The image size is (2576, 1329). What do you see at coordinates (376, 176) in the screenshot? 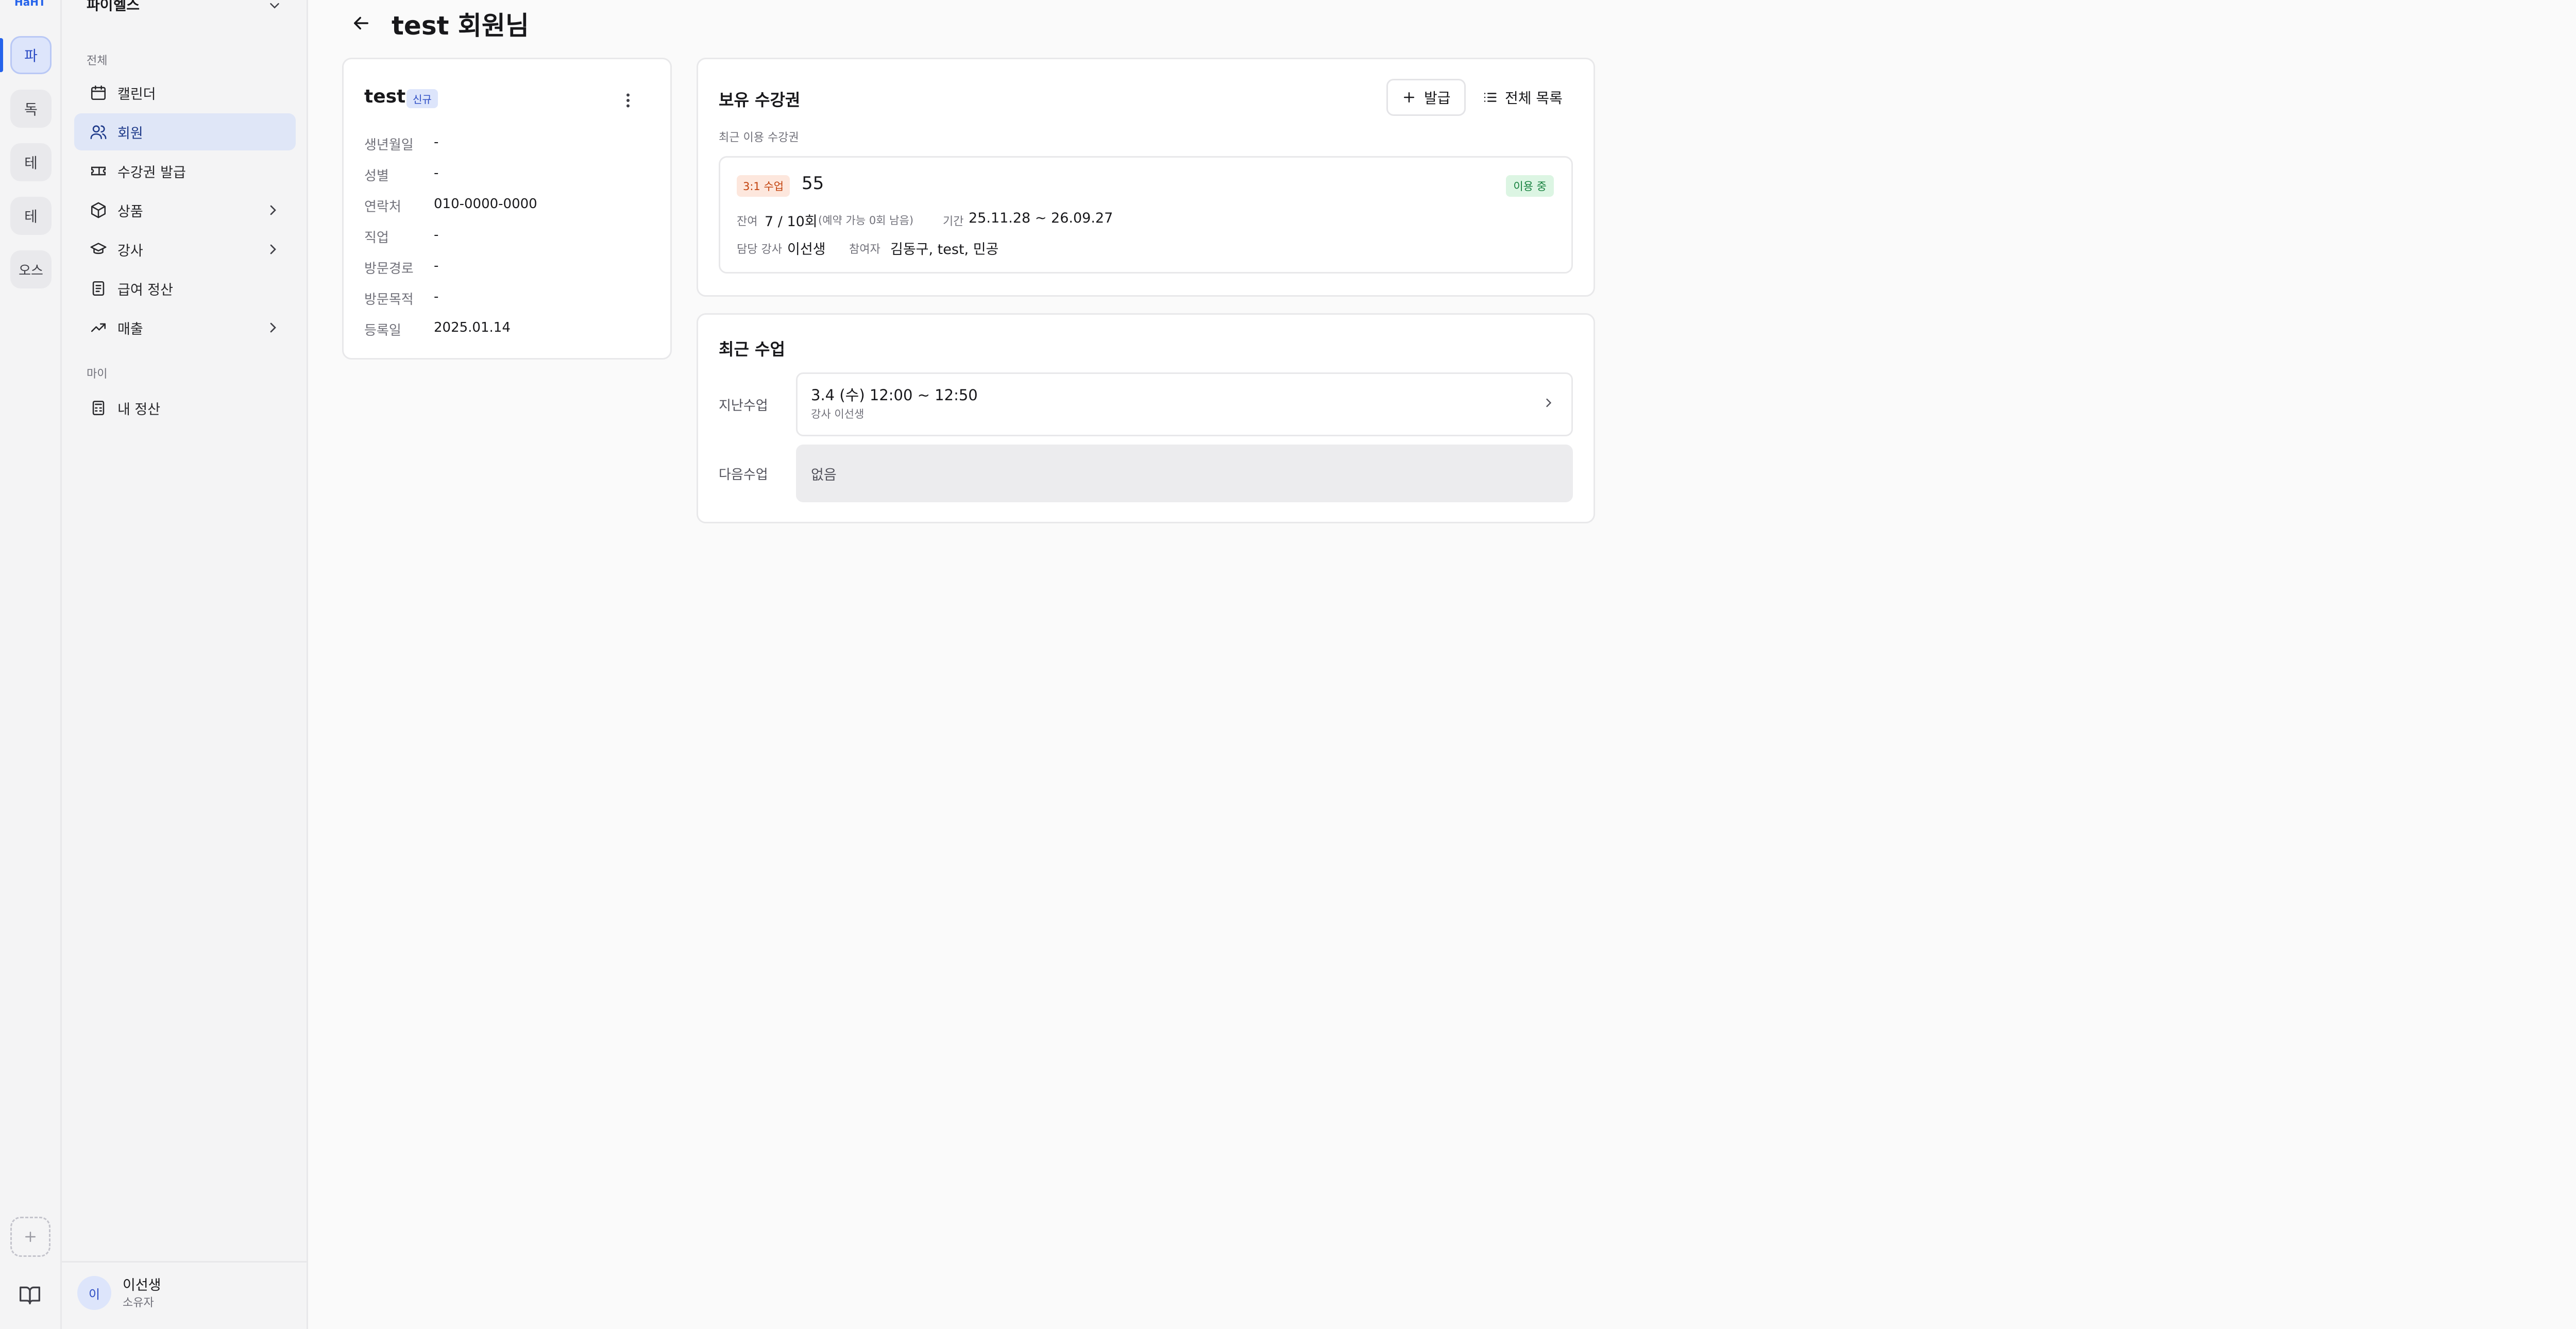
I see `field-label-gender: 성별` at bounding box center [376, 176].